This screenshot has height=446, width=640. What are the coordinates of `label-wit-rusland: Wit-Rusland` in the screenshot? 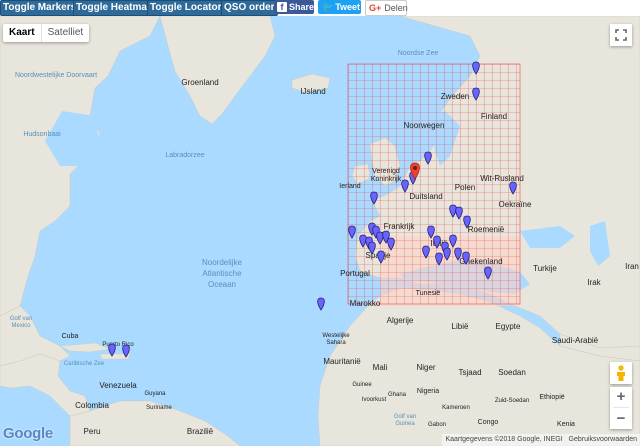 It's located at (502, 178).